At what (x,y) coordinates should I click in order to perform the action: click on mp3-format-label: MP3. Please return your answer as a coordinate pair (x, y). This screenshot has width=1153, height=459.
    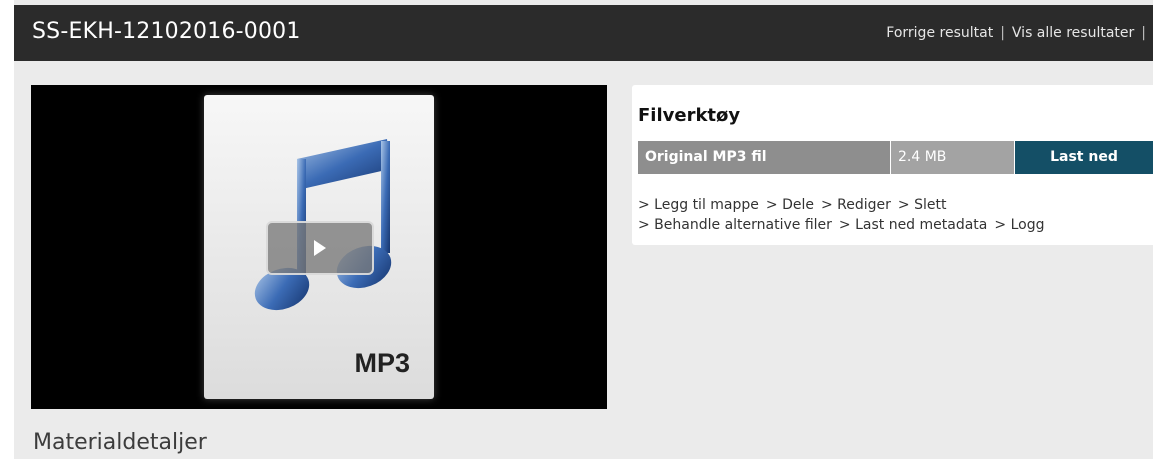
    Looking at the image, I should click on (382, 363).